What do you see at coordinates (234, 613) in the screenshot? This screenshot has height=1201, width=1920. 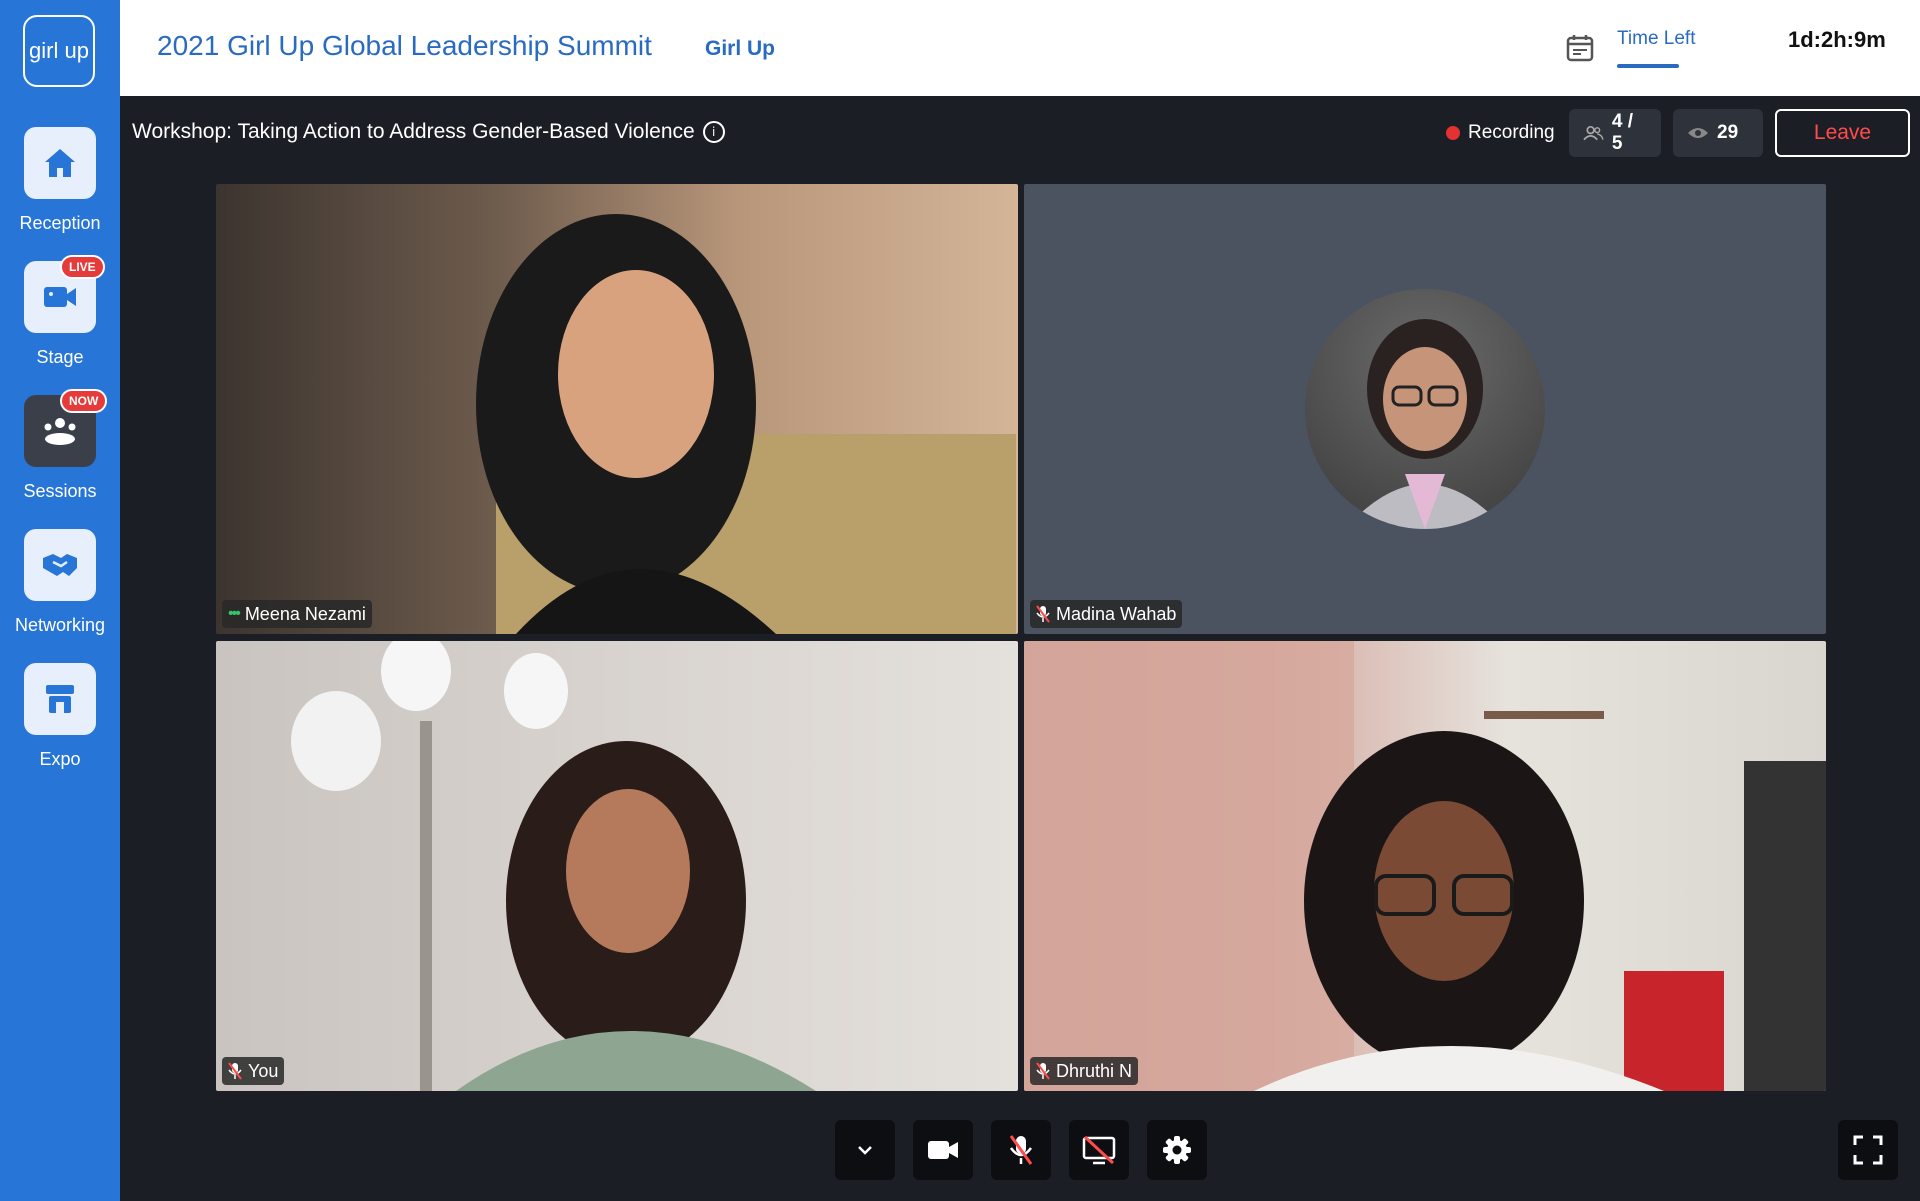 I see `speaking-dots-icon: •••` at bounding box center [234, 613].